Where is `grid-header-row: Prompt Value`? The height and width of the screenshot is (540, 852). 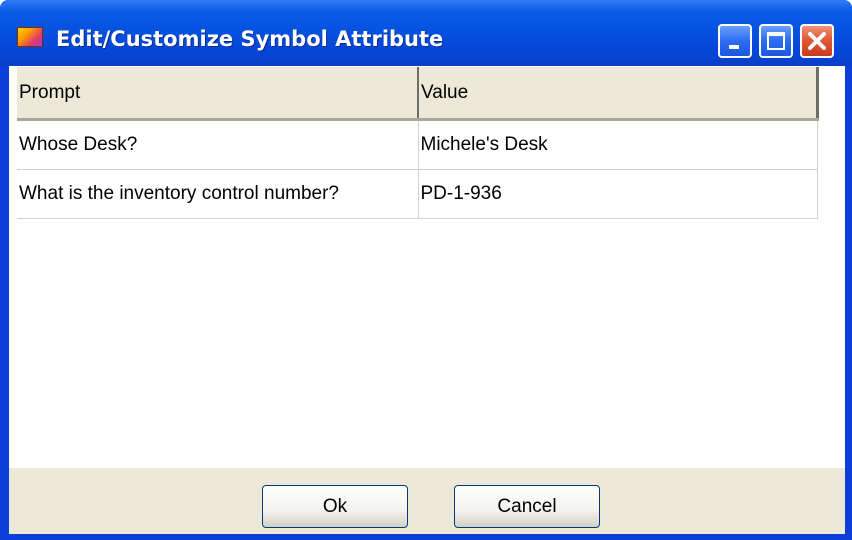 grid-header-row: Prompt Value is located at coordinates (418, 94).